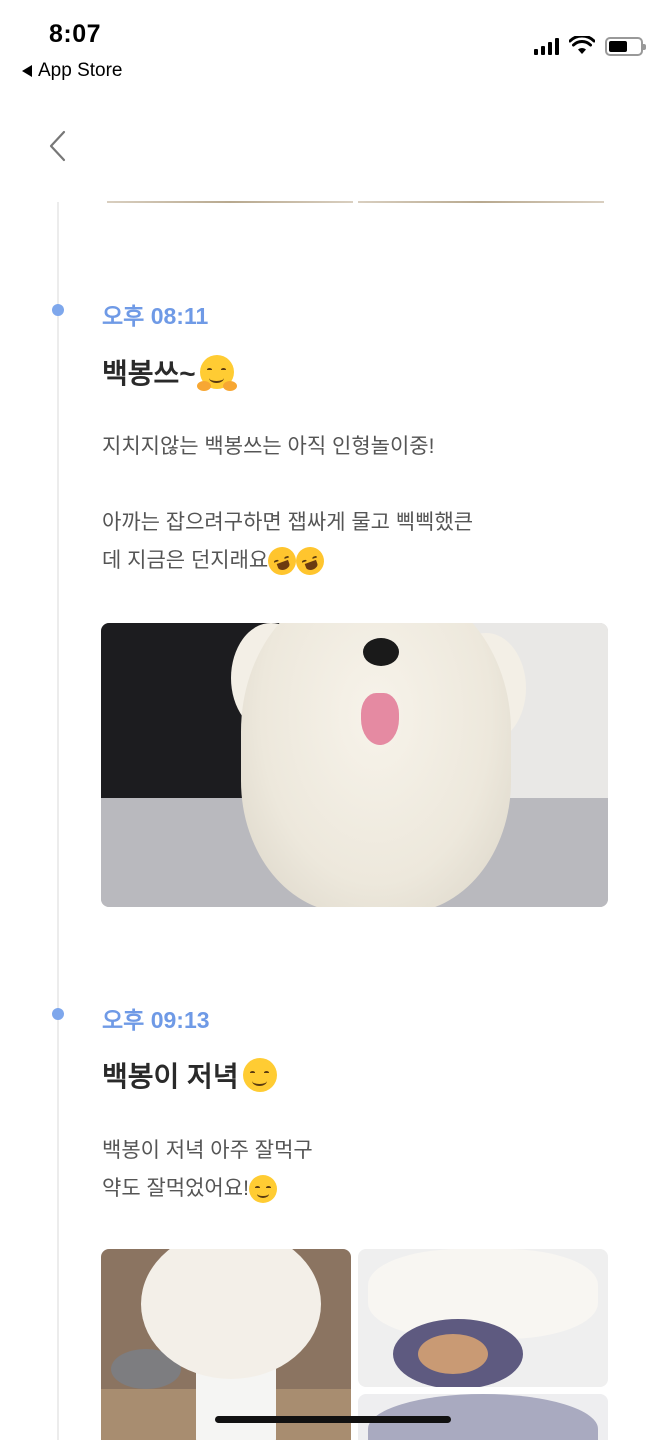 The image size is (665, 1440). Describe the element at coordinates (59, 146) in the screenshot. I see `chevron-left-icon` at that location.